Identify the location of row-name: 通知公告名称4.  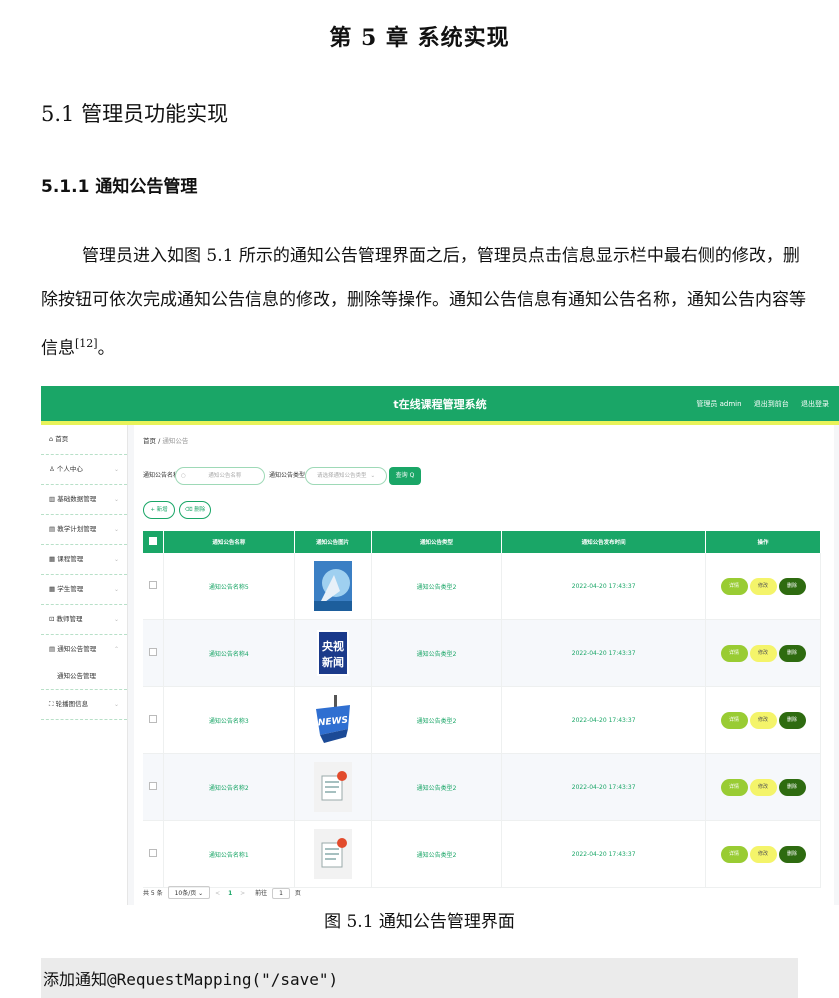
(229, 653).